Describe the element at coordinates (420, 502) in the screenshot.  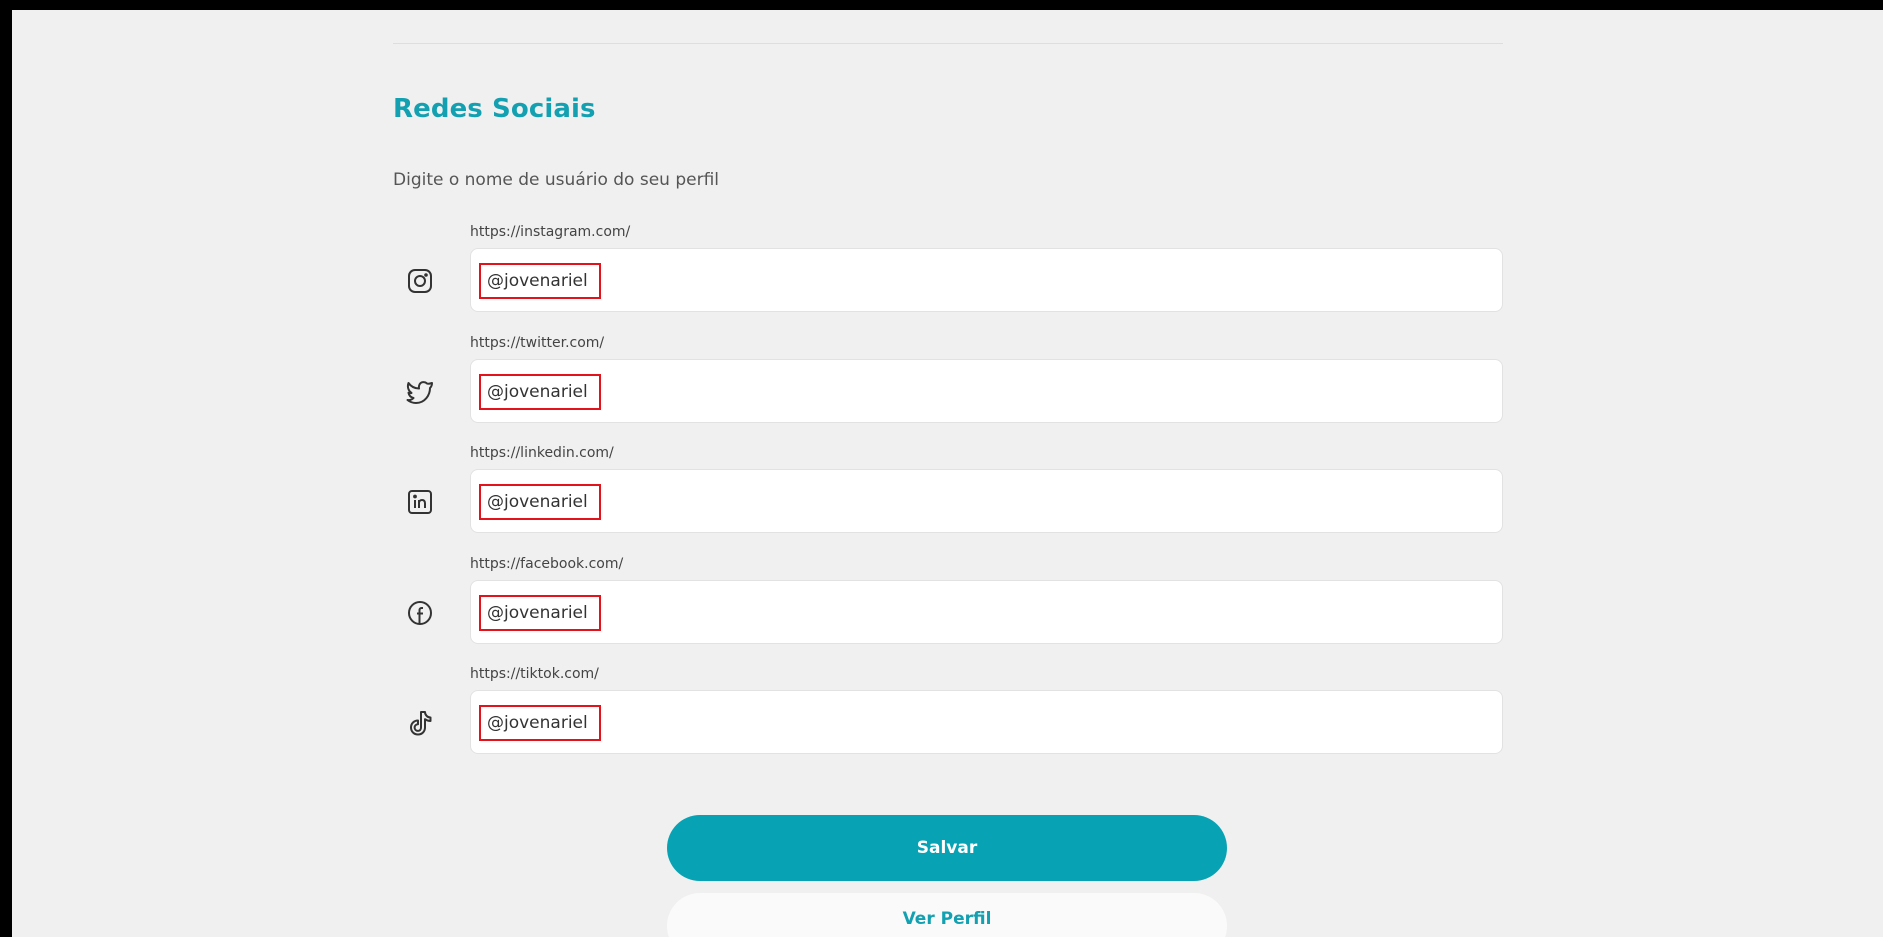
I see `linkedin-icon` at that location.